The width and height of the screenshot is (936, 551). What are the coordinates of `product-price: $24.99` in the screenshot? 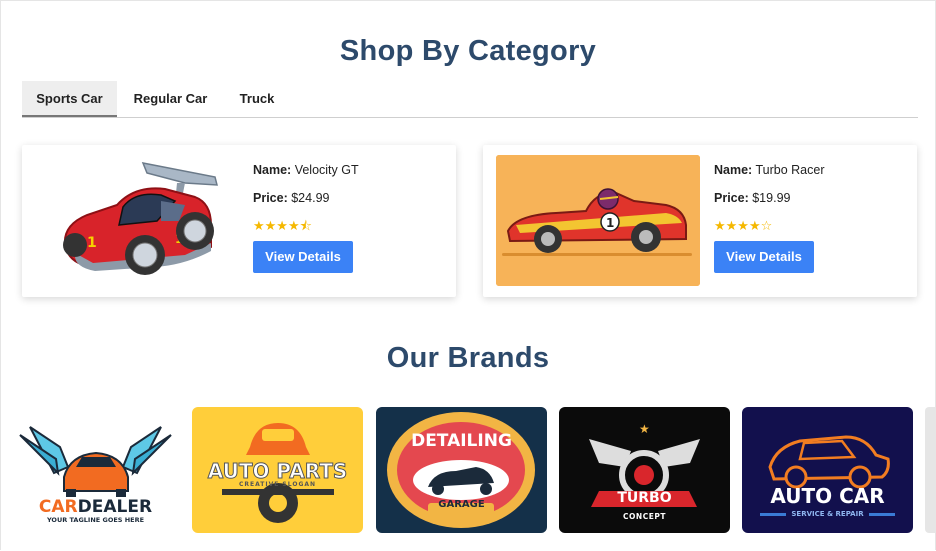 It's located at (310, 198).